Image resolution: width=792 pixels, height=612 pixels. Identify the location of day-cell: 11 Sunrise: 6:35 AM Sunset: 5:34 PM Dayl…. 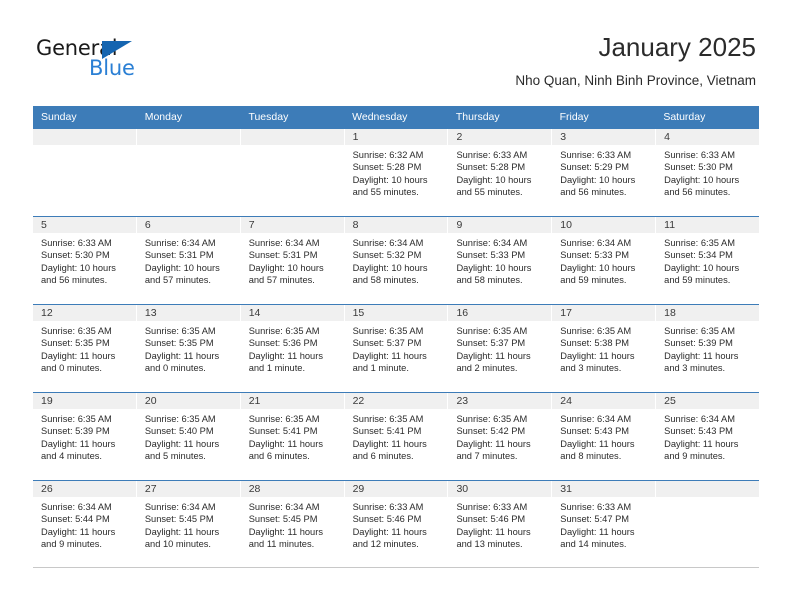
(708, 260).